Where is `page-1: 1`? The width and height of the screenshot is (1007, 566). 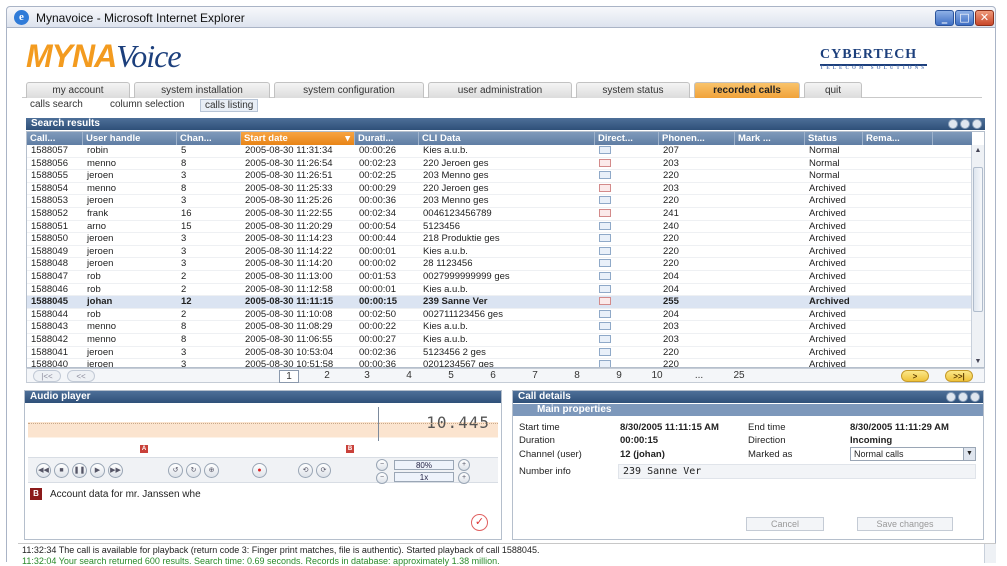 page-1: 1 is located at coordinates (289, 376).